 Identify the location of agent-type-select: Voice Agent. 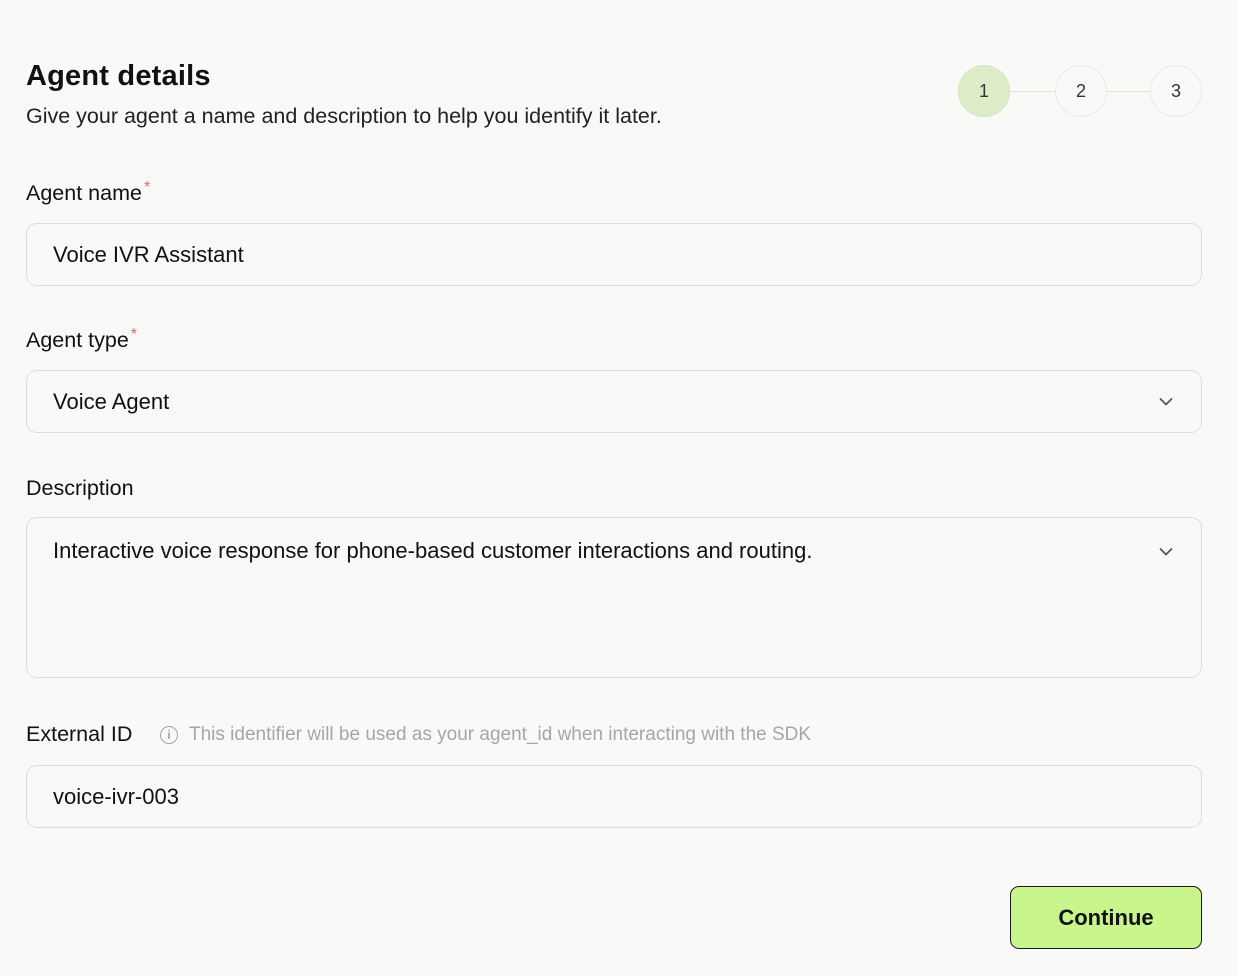
(614, 401).